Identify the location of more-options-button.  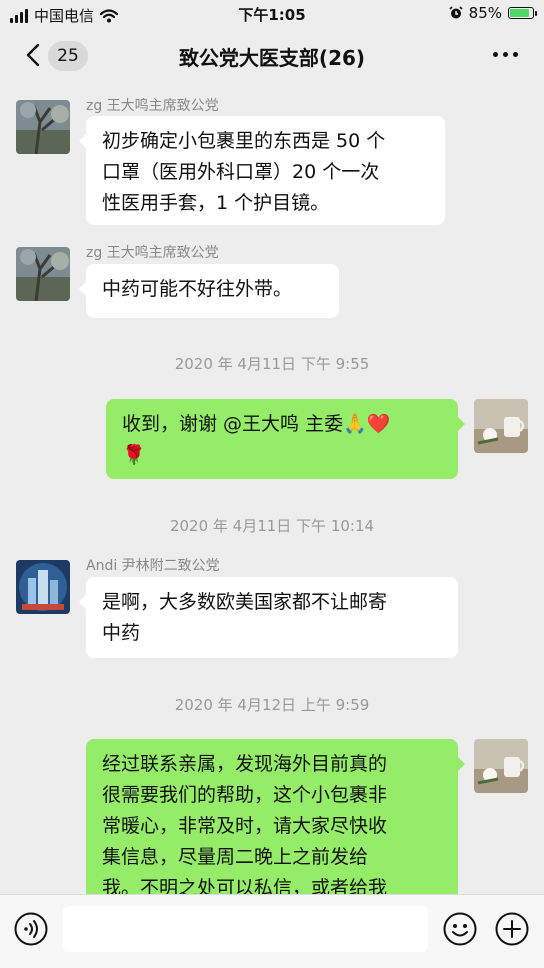
(505, 54).